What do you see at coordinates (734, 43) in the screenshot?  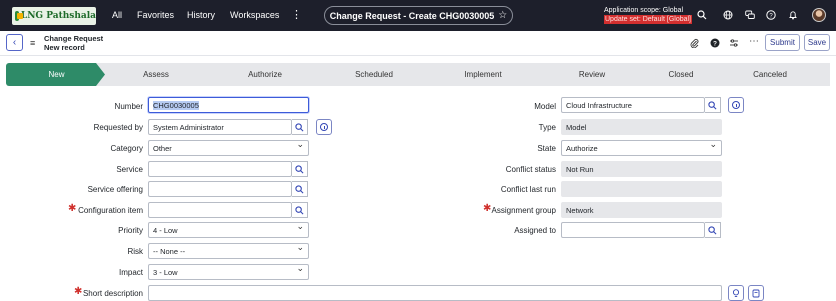 I see `settings-sliders-icon` at bounding box center [734, 43].